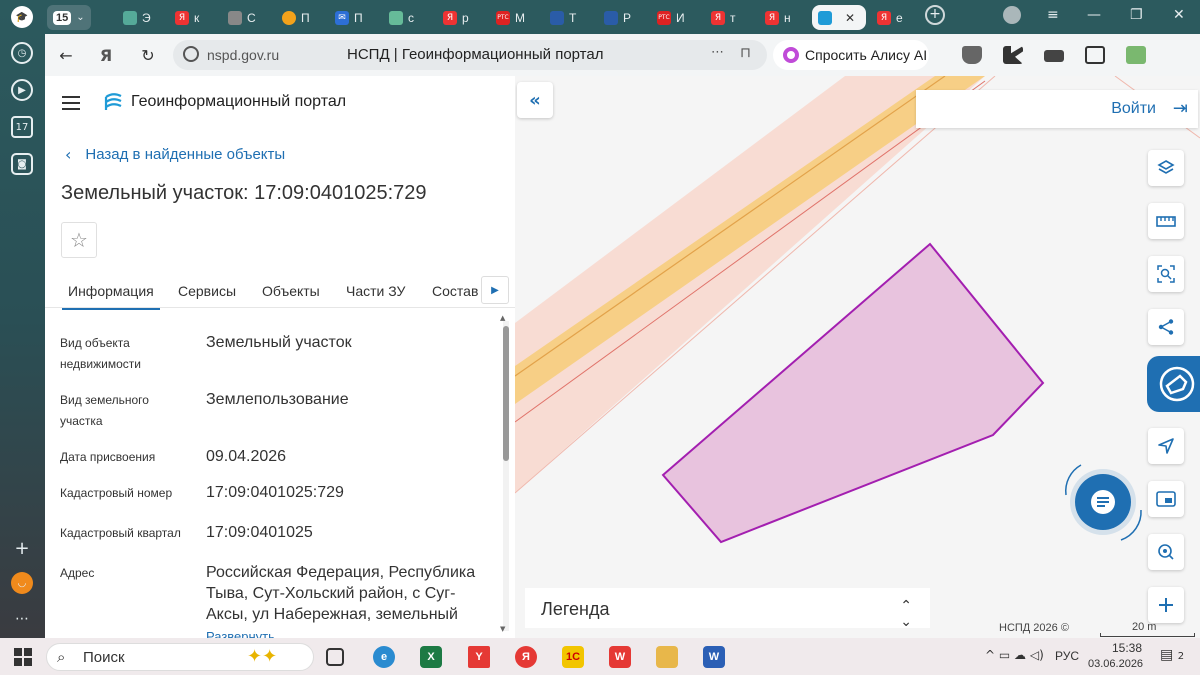  What do you see at coordinates (240, 633) in the screenshot?
I see `expand-address-link: Развернуть` at bounding box center [240, 633].